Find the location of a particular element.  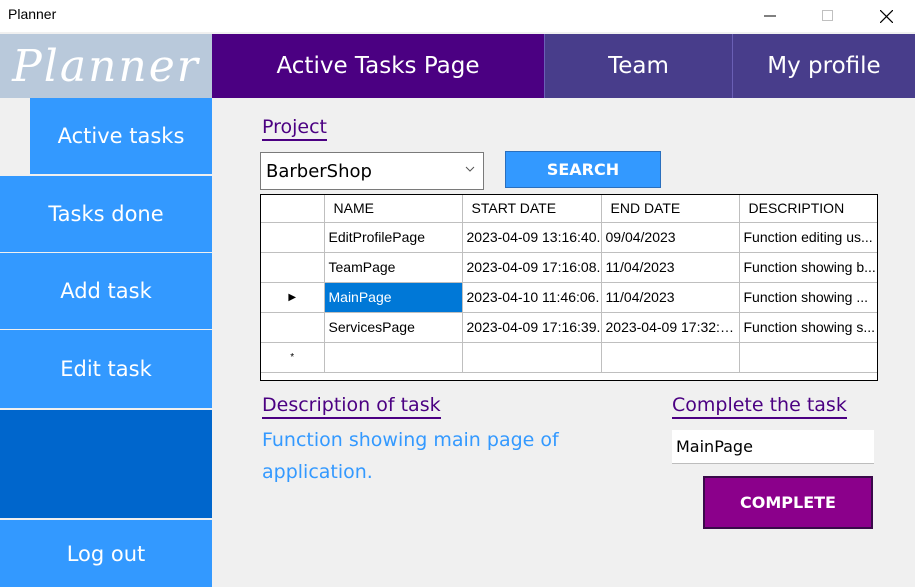

sidebar-item-active-tasks: Active tasks is located at coordinates (121, 136).